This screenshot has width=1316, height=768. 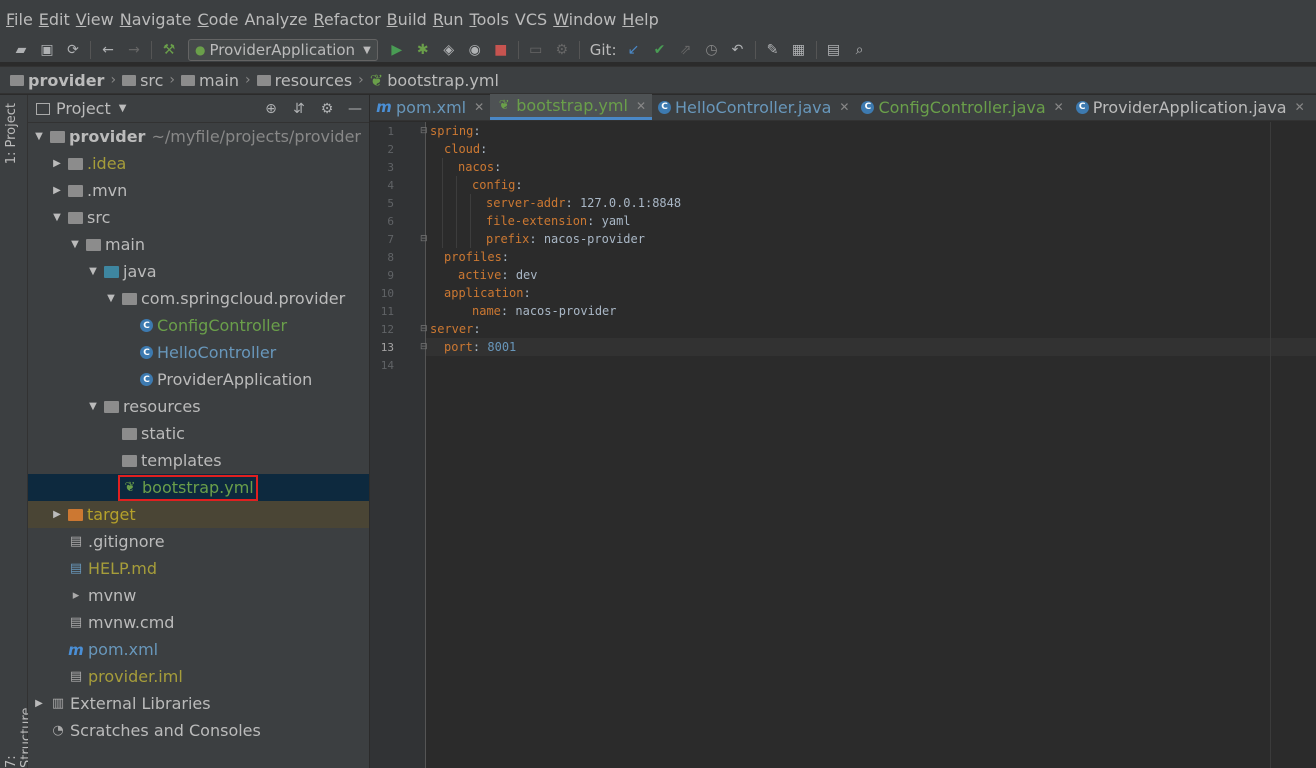 What do you see at coordinates (275, 19) in the screenshot?
I see `menu-analyze: Analyze` at bounding box center [275, 19].